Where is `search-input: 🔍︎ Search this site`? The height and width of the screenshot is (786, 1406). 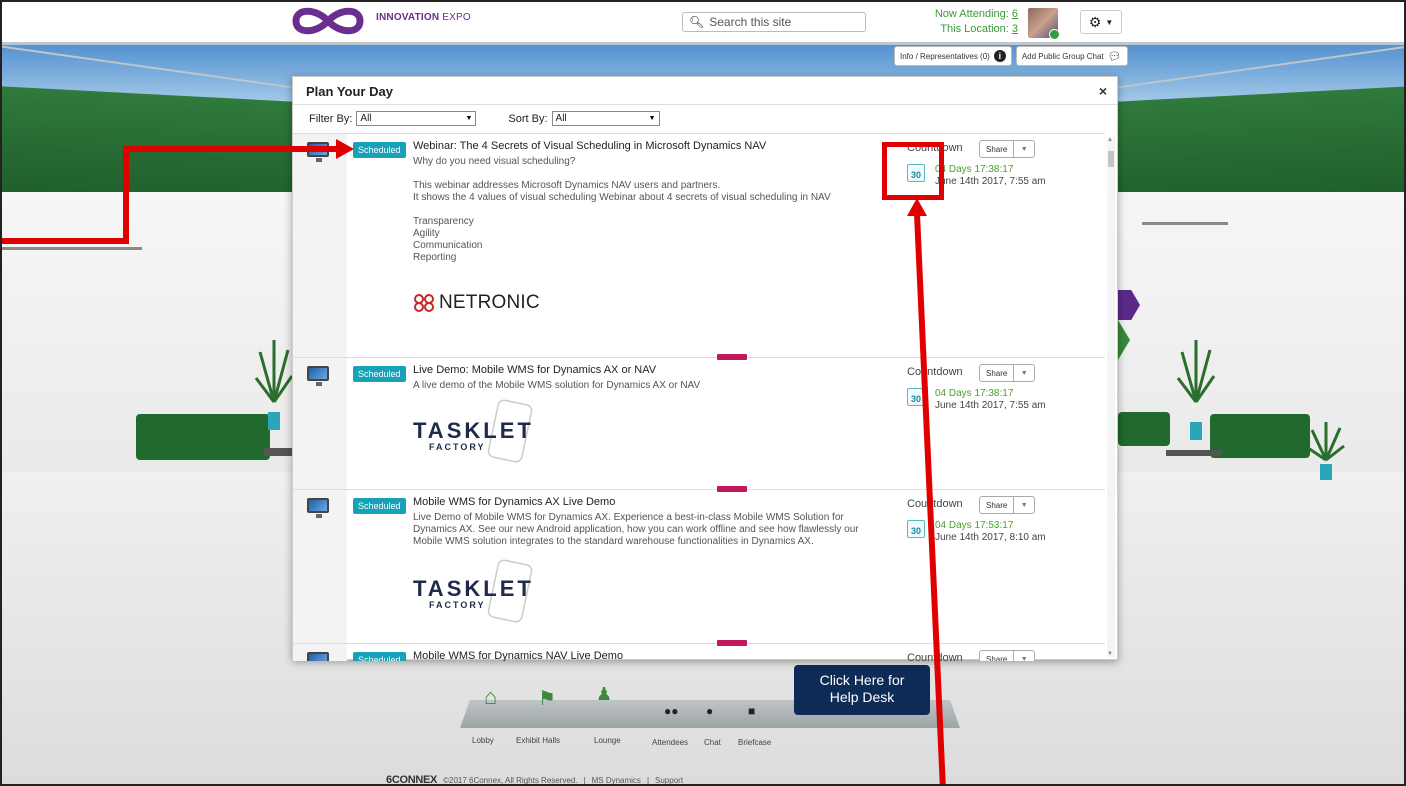 search-input: 🔍︎ Search this site is located at coordinates (774, 22).